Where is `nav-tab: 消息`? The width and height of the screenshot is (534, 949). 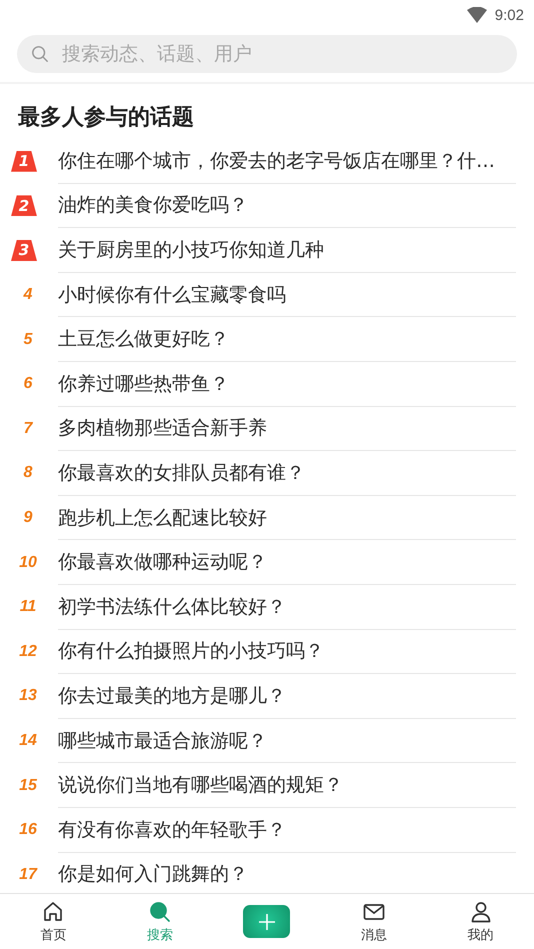
nav-tab: 消息 is located at coordinates (373, 922).